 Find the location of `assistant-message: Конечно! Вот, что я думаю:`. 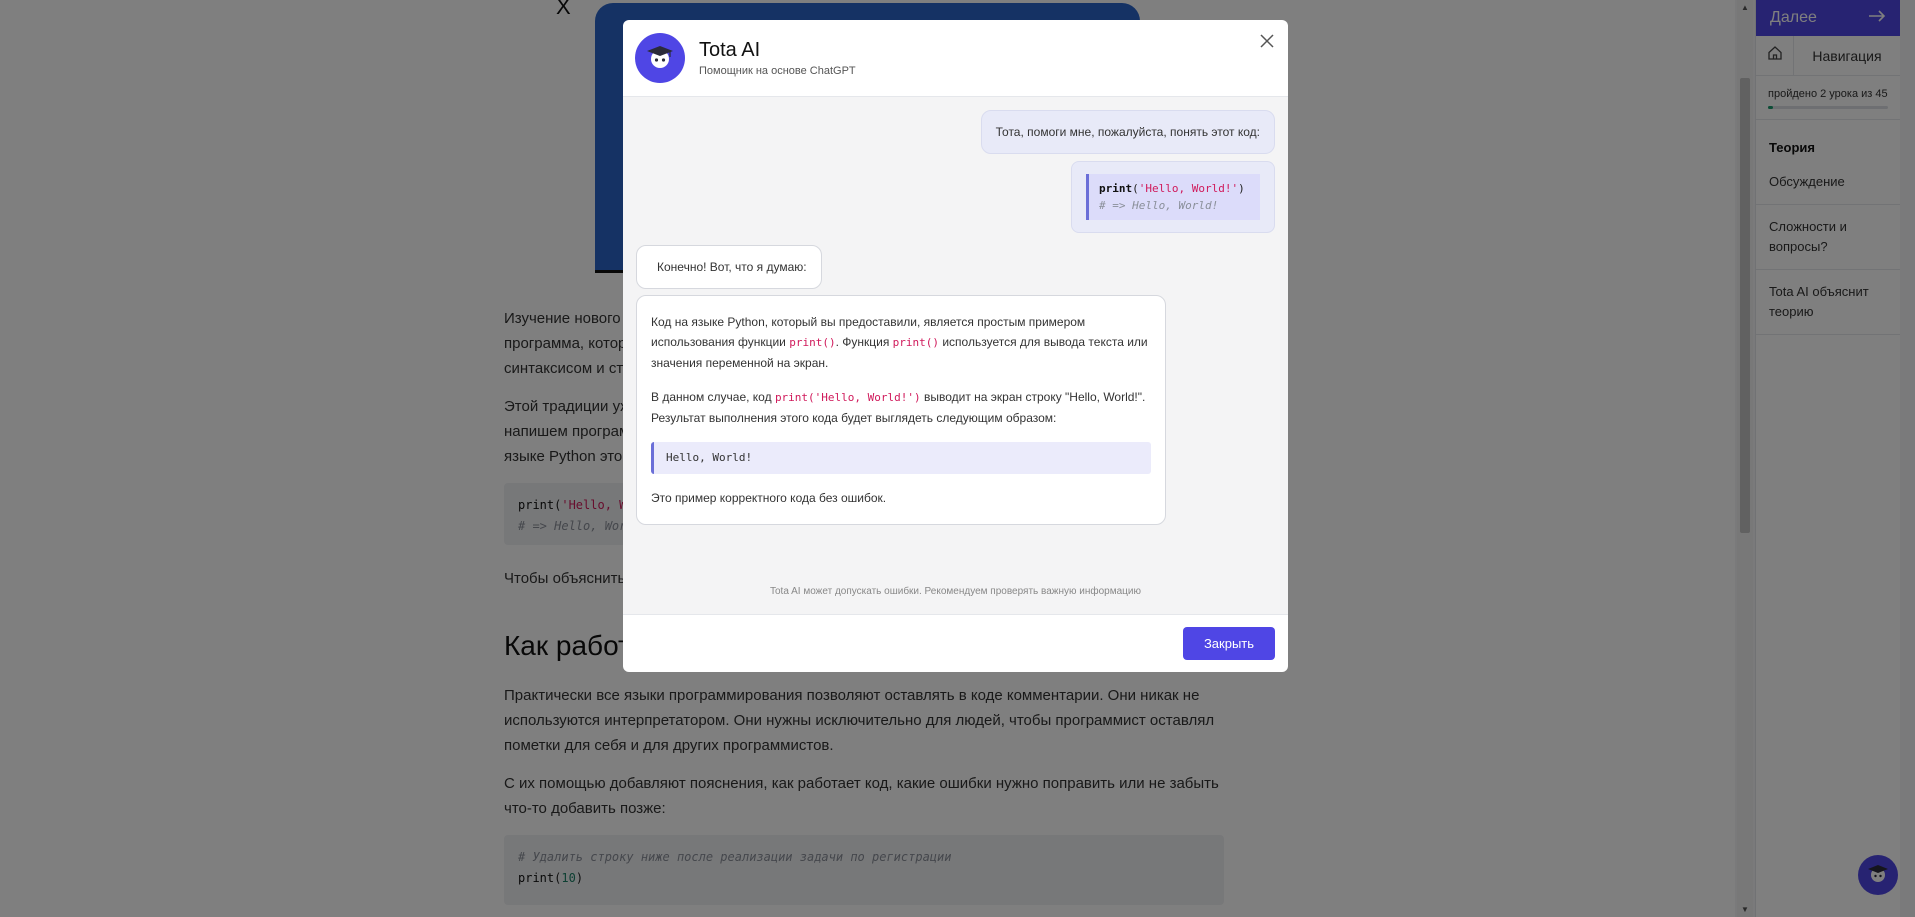

assistant-message: Конечно! Вот, что я думаю: is located at coordinates (729, 267).